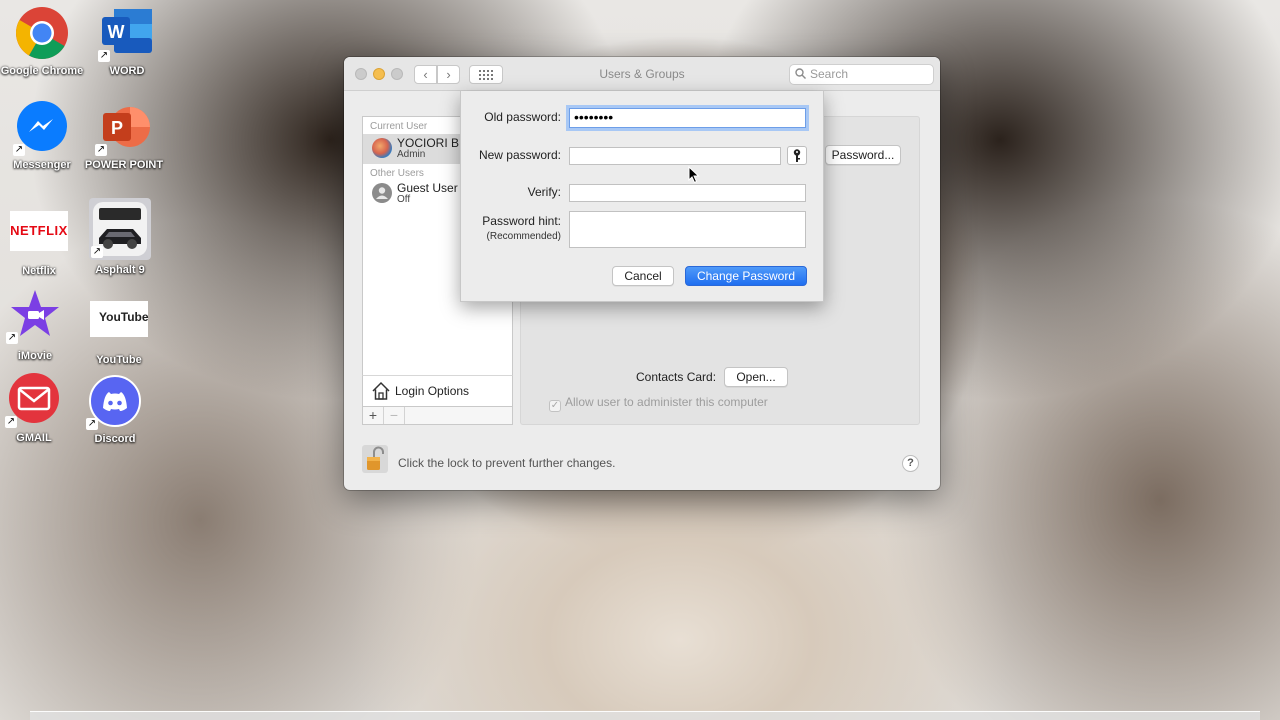 The width and height of the screenshot is (1280, 720). I want to click on avatar, so click(382, 148).